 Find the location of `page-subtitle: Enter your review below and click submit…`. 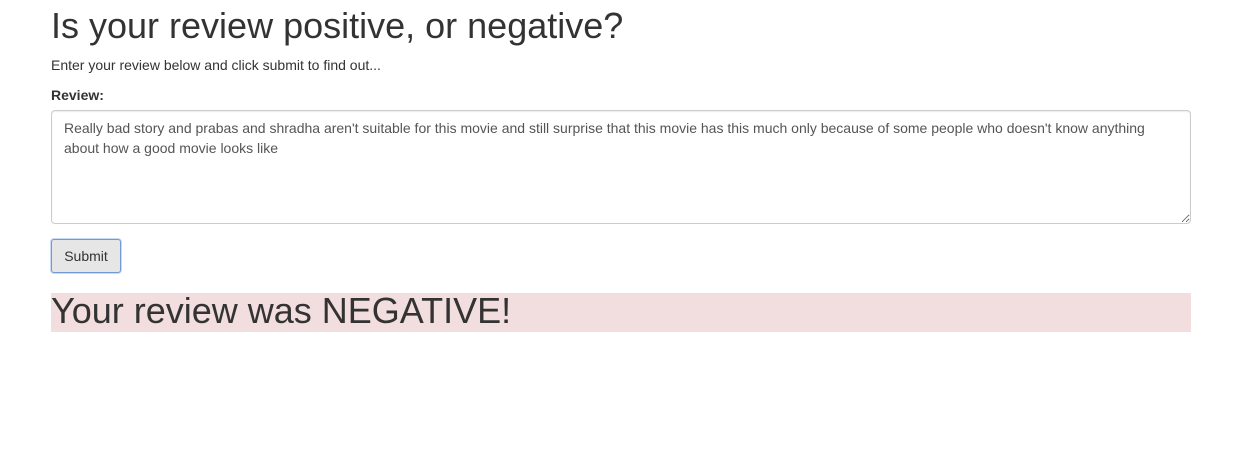

page-subtitle: Enter your review below and click submit… is located at coordinates (216, 65).